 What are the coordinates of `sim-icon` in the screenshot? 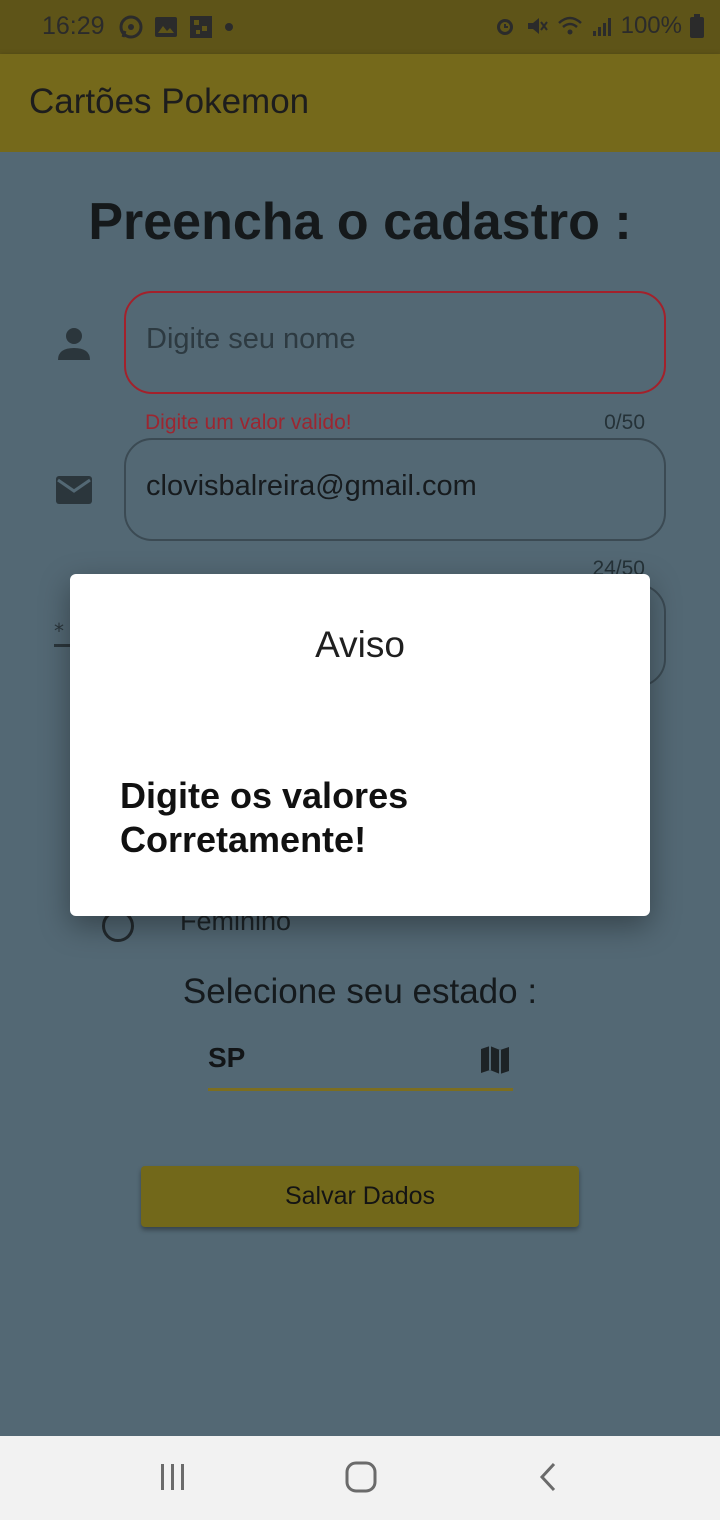 It's located at (201, 27).